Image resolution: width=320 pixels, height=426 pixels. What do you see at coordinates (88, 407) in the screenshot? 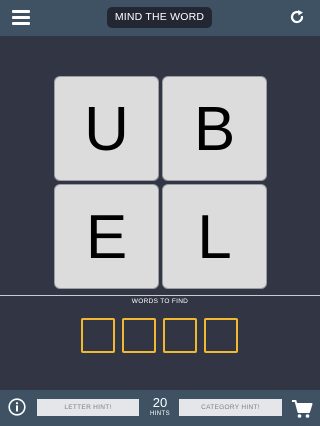
I see `letter-hint-button: LETTER HINT!` at bounding box center [88, 407].